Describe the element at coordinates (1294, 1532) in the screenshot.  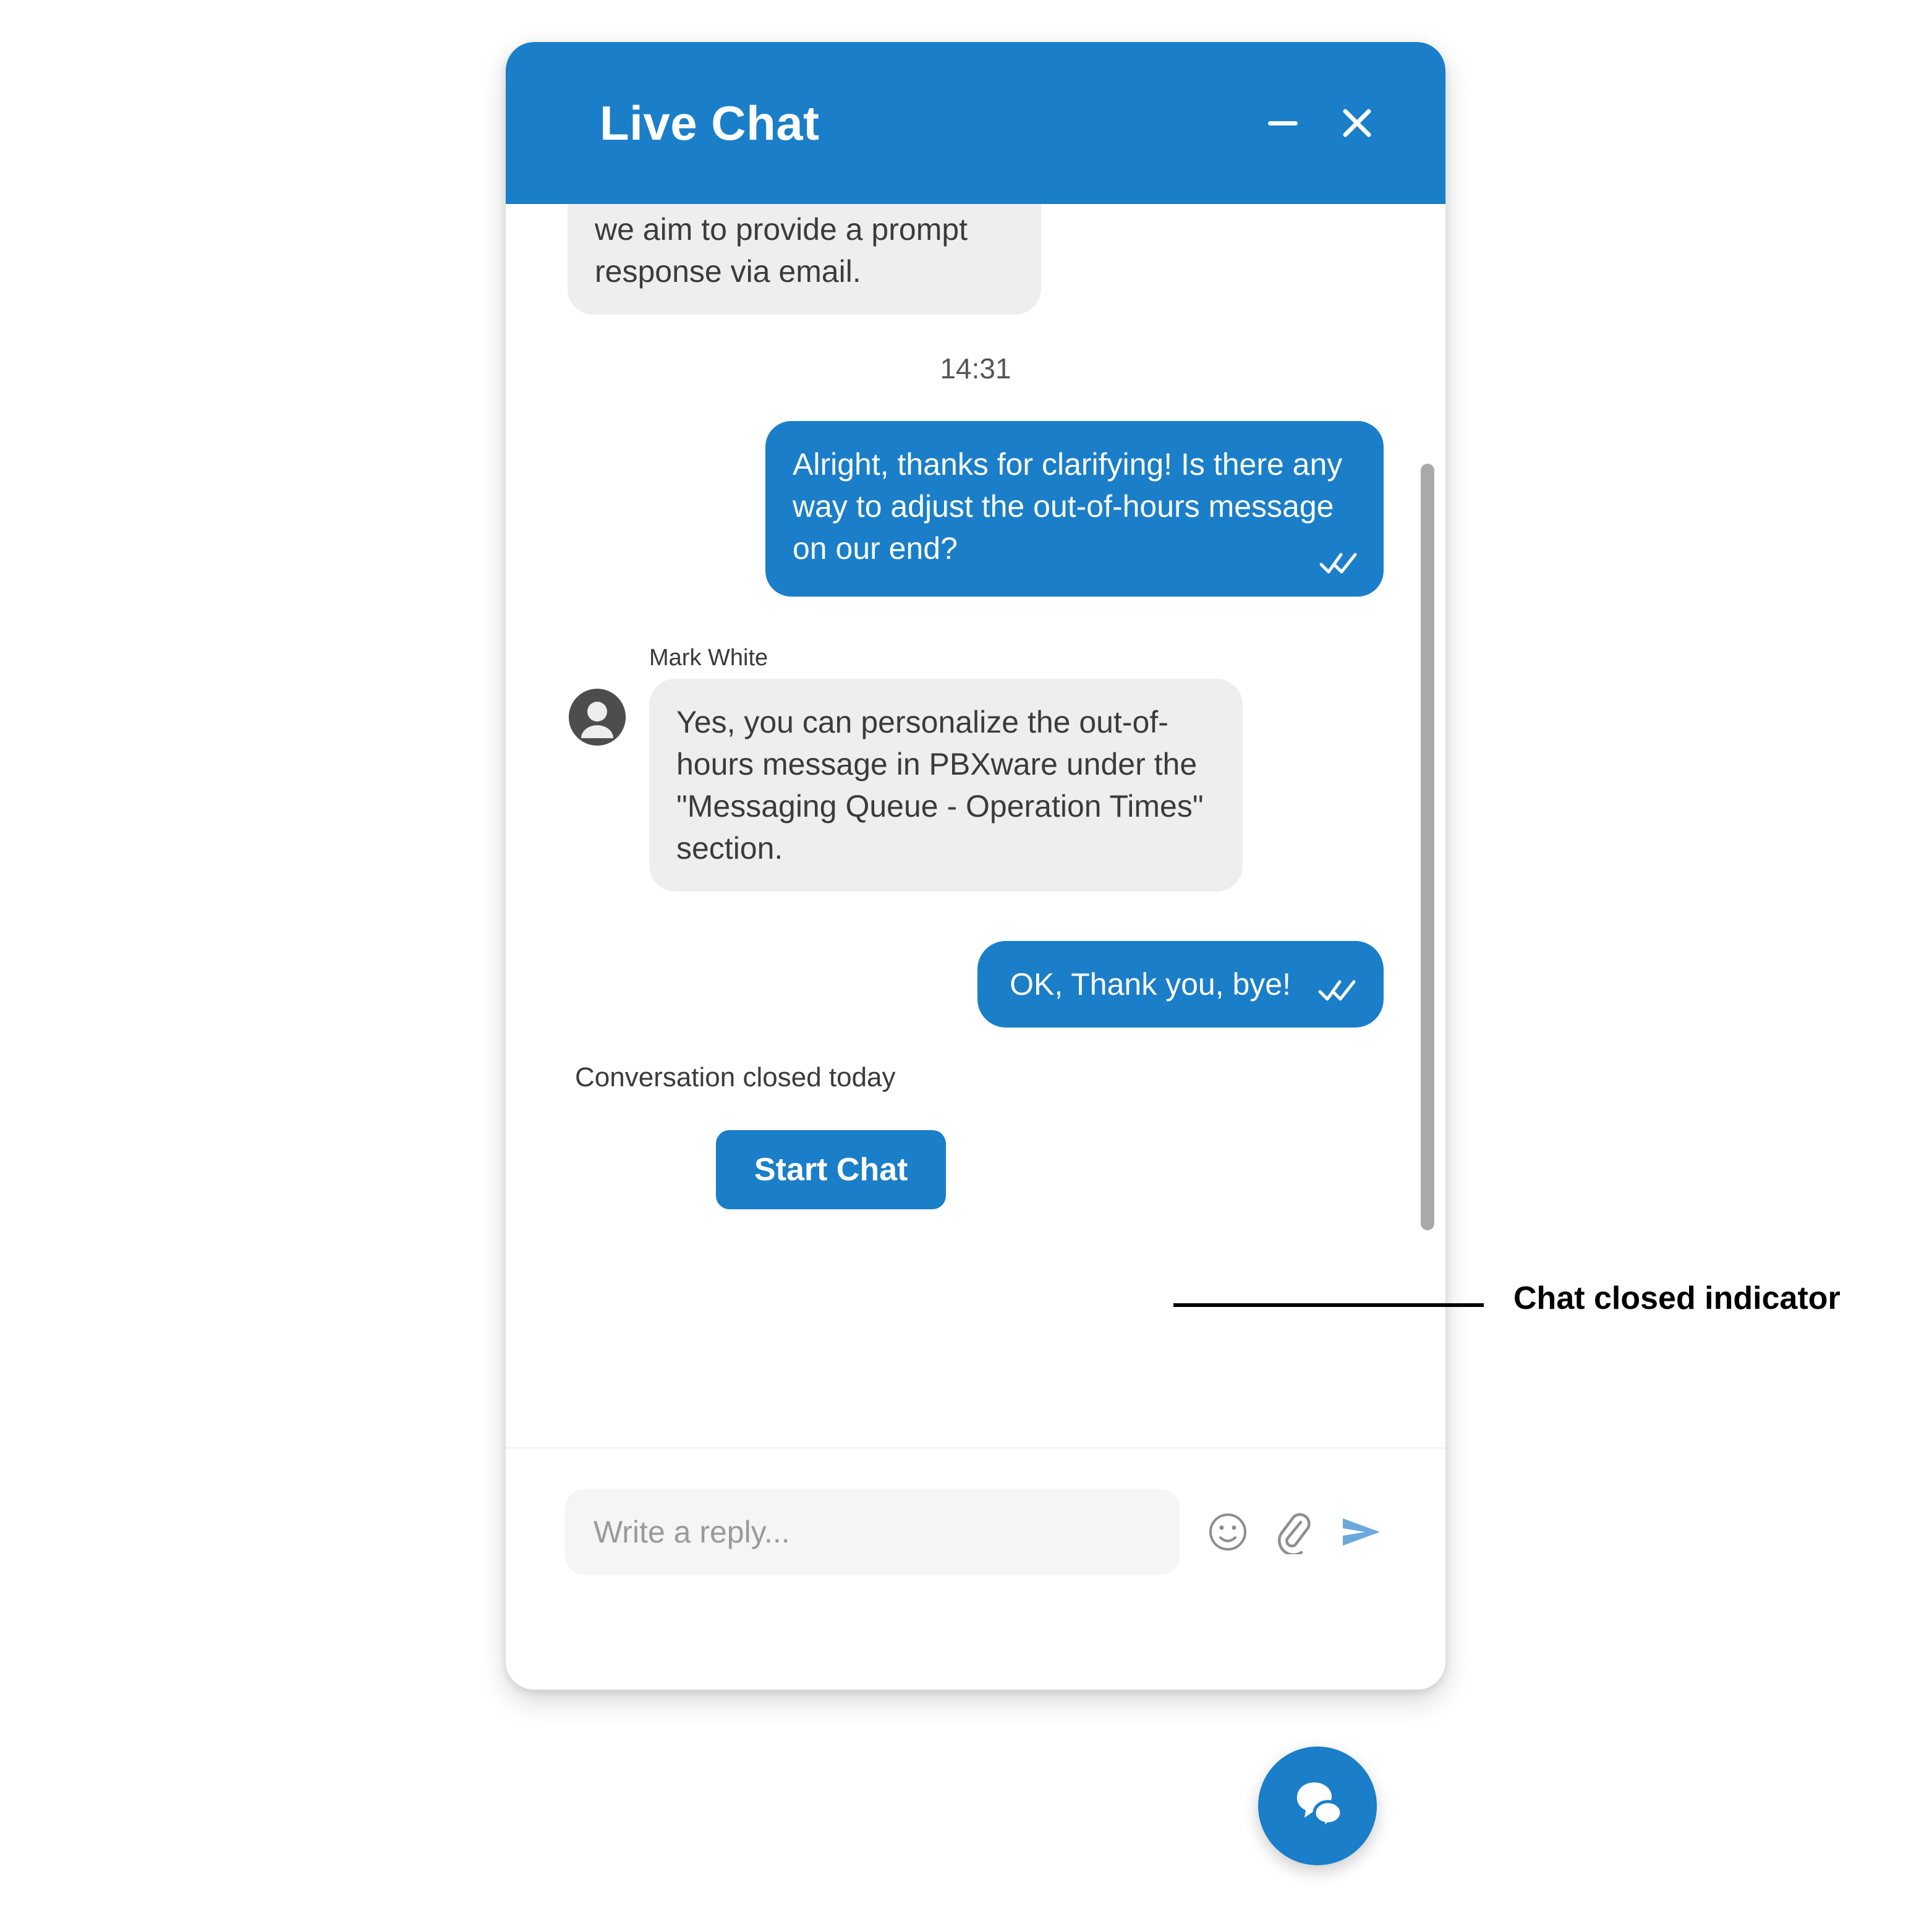
I see `paperclip-icon` at that location.